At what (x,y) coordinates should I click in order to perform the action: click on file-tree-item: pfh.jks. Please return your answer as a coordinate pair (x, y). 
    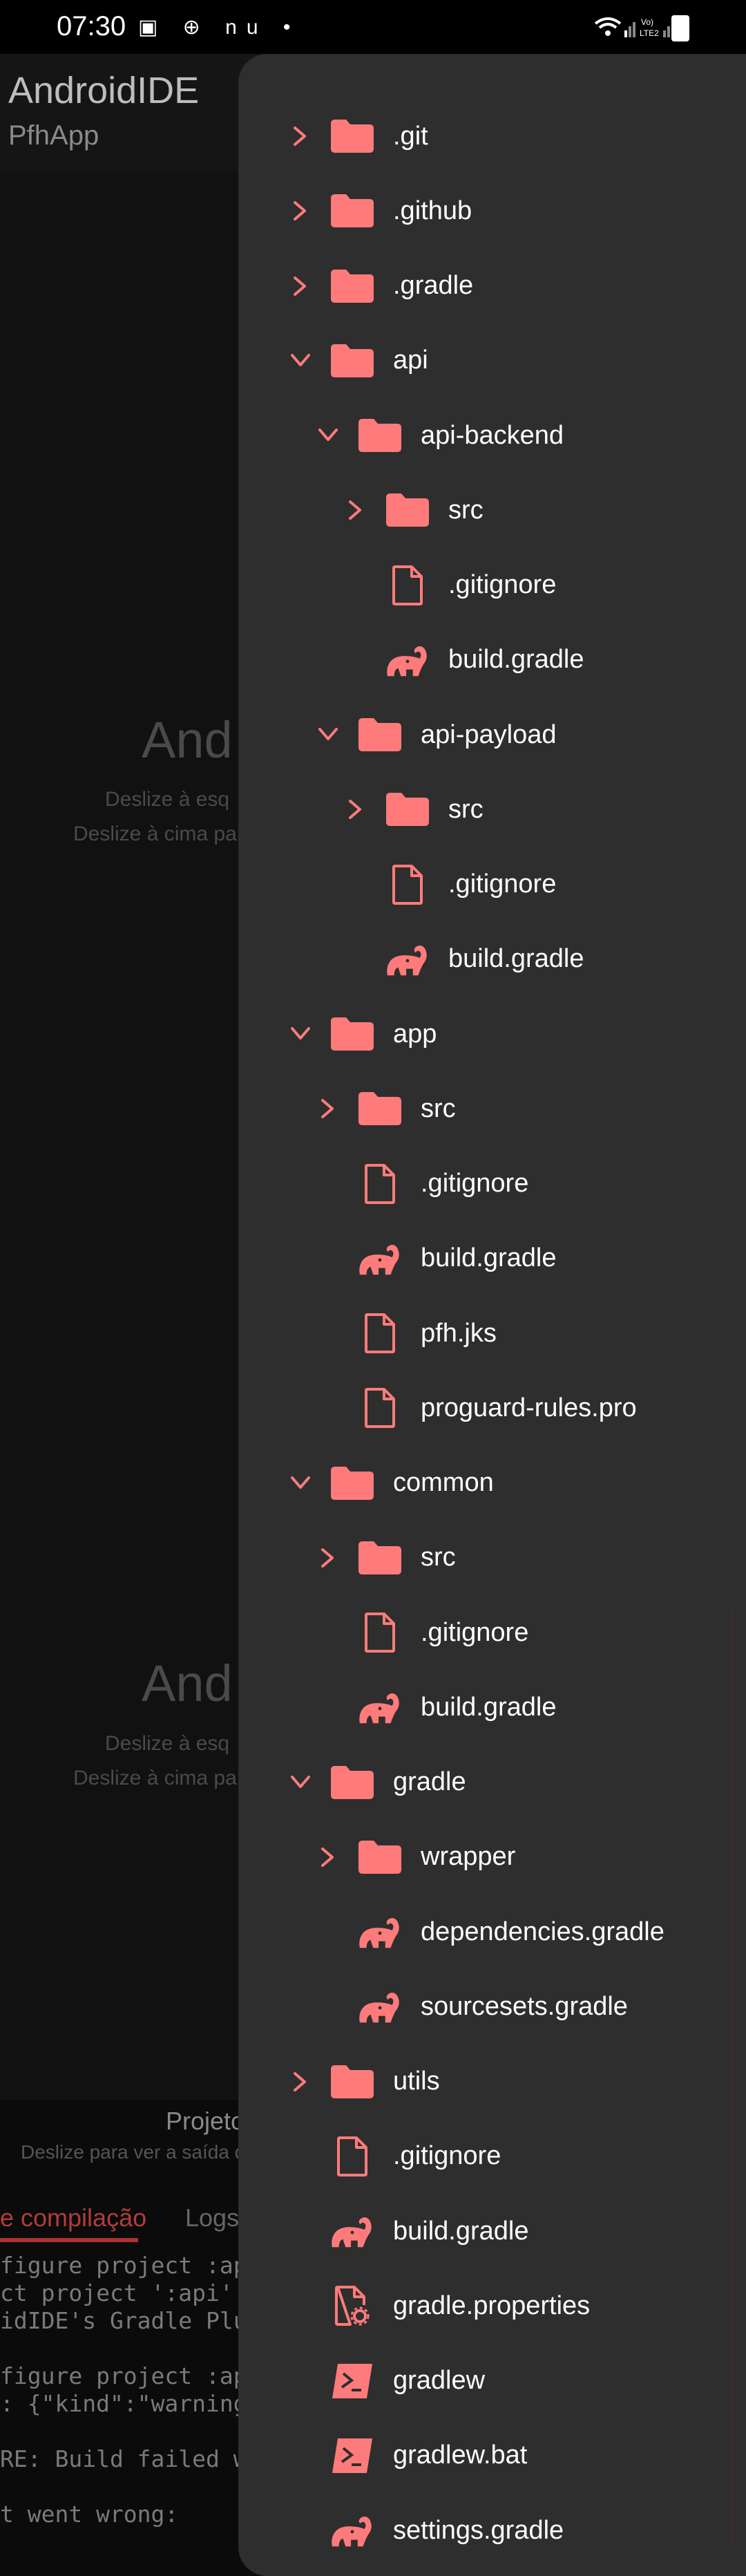
    Looking at the image, I should click on (492, 1333).